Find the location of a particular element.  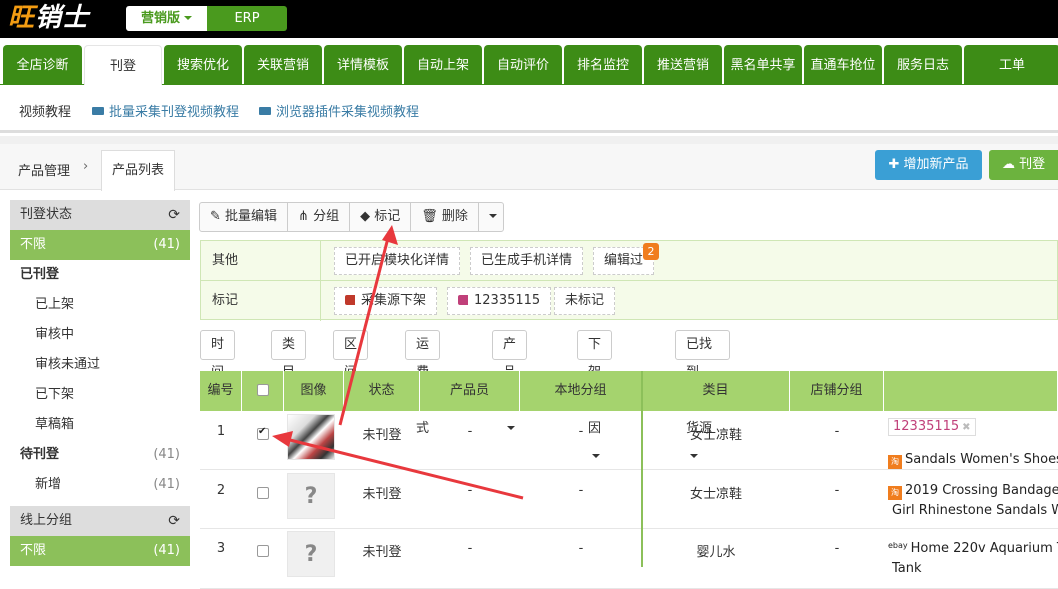

tab-0: 全店诊断 is located at coordinates (42, 65).